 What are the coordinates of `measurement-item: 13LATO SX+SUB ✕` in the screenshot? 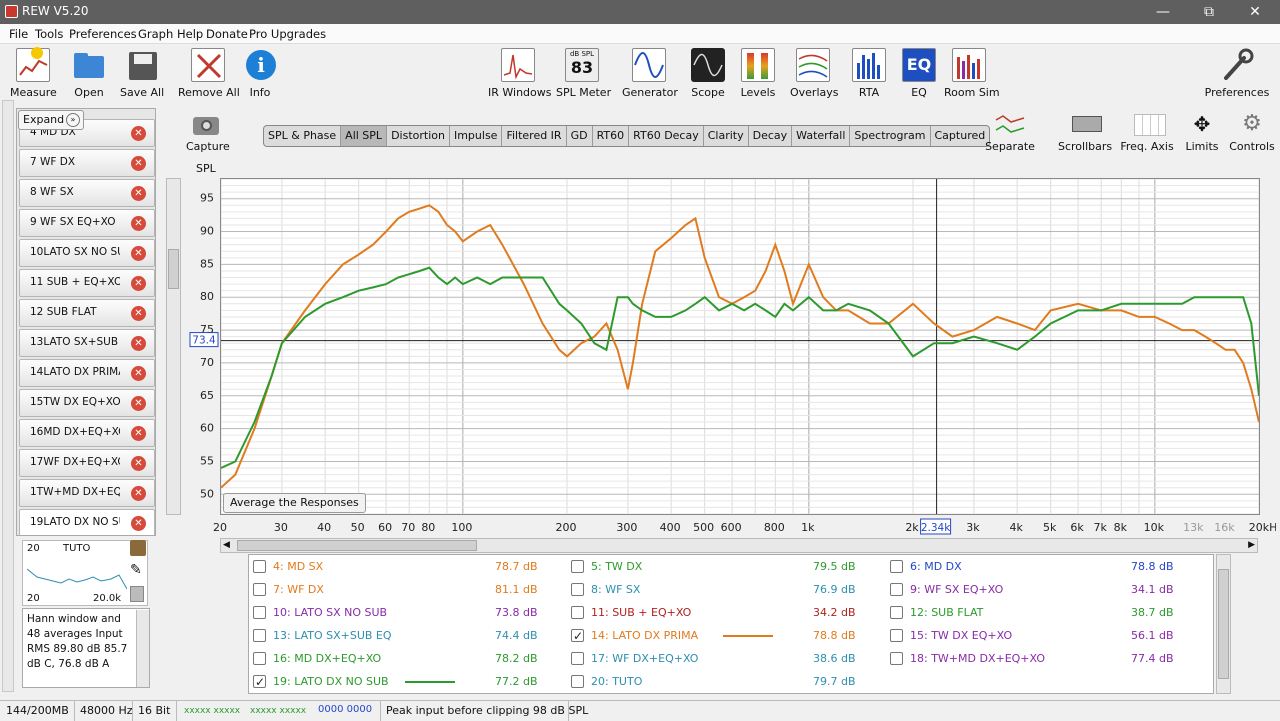 It's located at (87, 343).